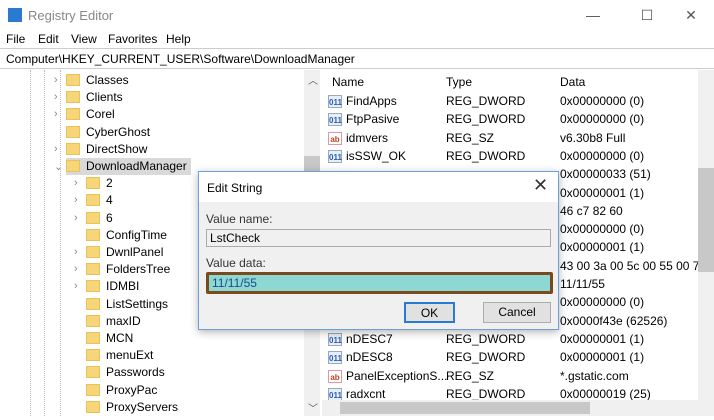 The height and width of the screenshot is (420, 714). Describe the element at coordinates (614, 320) in the screenshot. I see `value-data: 0x0000f43e (62526)` at that location.